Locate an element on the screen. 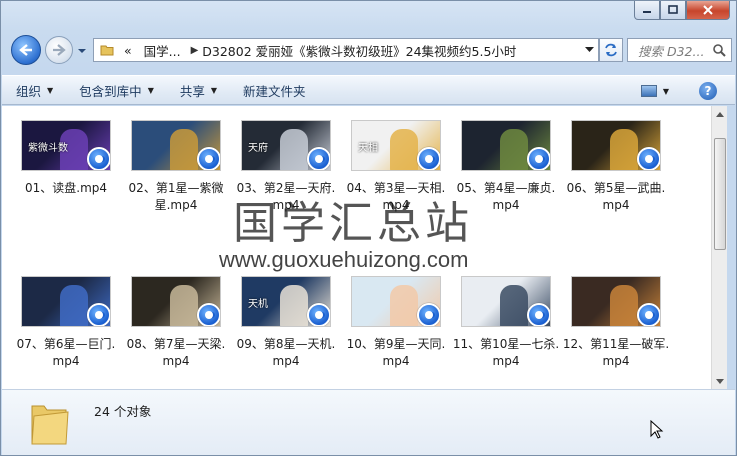  file-name: 10、第9星—天同.mp4 is located at coordinates (396, 352).